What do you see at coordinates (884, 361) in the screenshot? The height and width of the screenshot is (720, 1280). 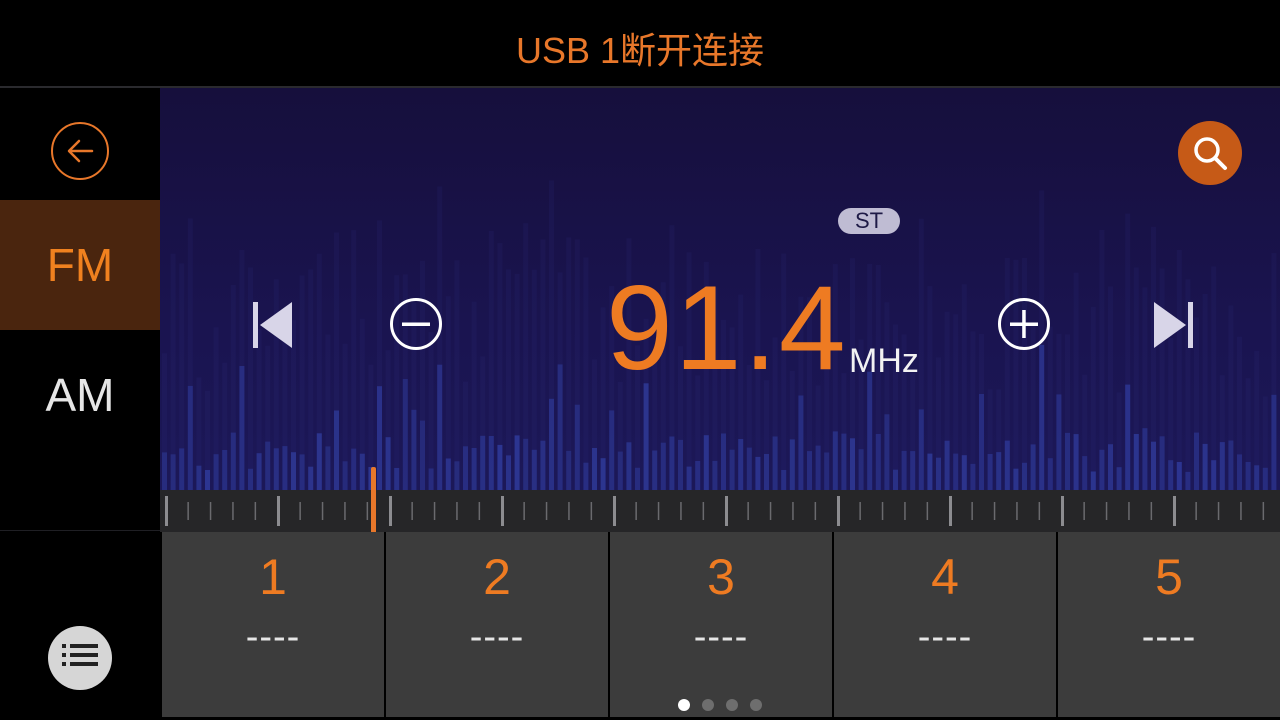 I see `frequency-unit: MHz` at bounding box center [884, 361].